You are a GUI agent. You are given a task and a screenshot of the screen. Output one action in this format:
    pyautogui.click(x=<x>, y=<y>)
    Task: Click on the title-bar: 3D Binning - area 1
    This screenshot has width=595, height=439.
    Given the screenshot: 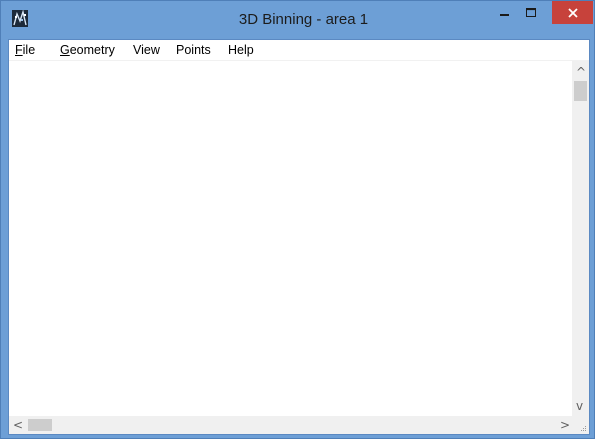 What is the action you would take?
    pyautogui.click(x=297, y=20)
    